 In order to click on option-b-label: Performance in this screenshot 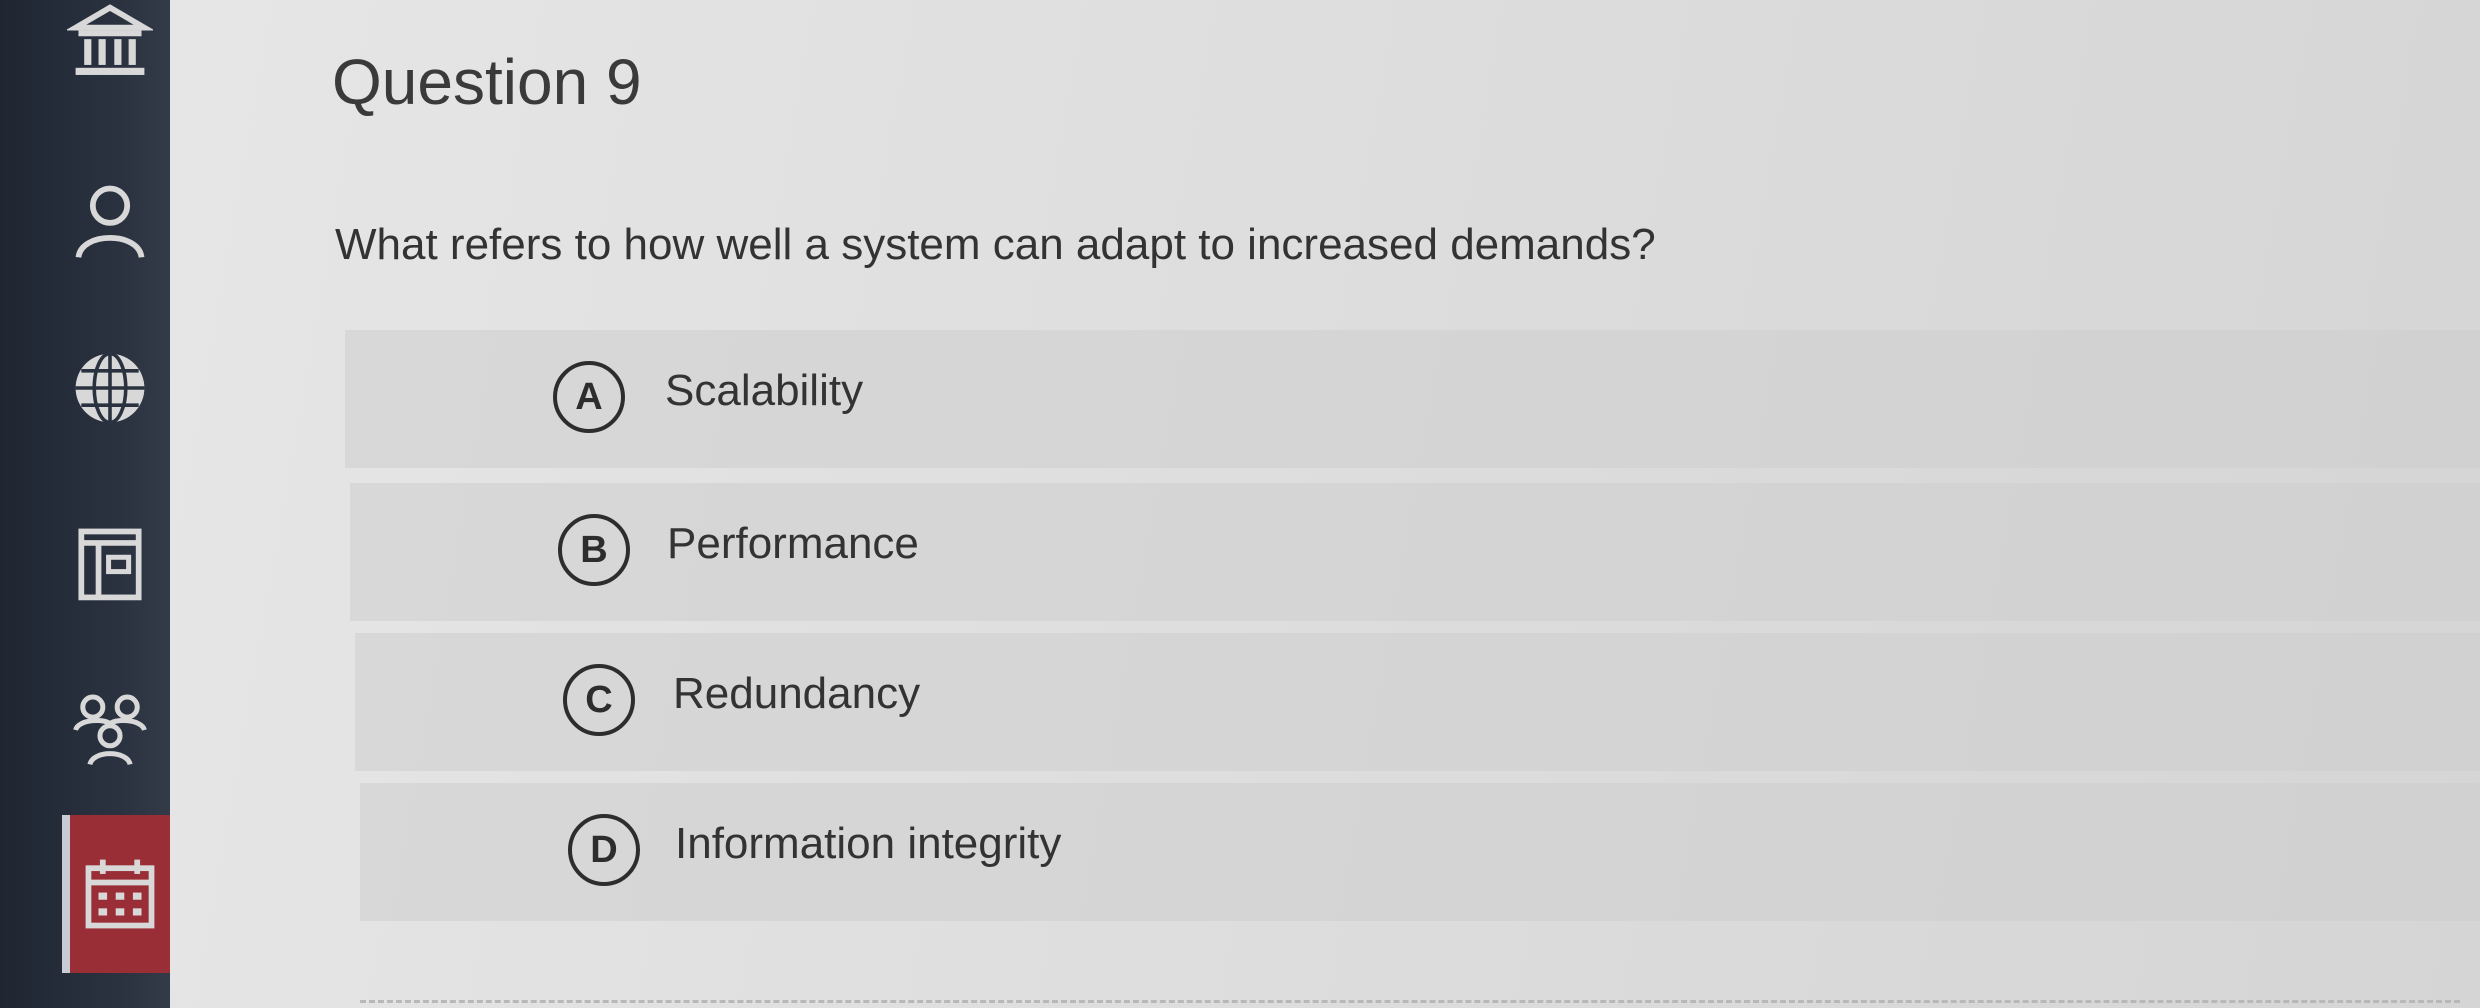, I will do `click(793, 543)`.